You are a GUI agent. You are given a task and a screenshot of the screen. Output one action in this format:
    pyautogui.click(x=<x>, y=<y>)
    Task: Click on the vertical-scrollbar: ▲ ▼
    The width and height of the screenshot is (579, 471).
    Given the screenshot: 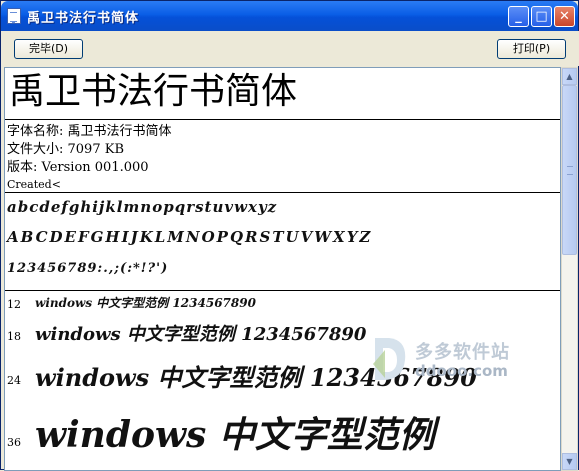 What is the action you would take?
    pyautogui.click(x=569, y=269)
    